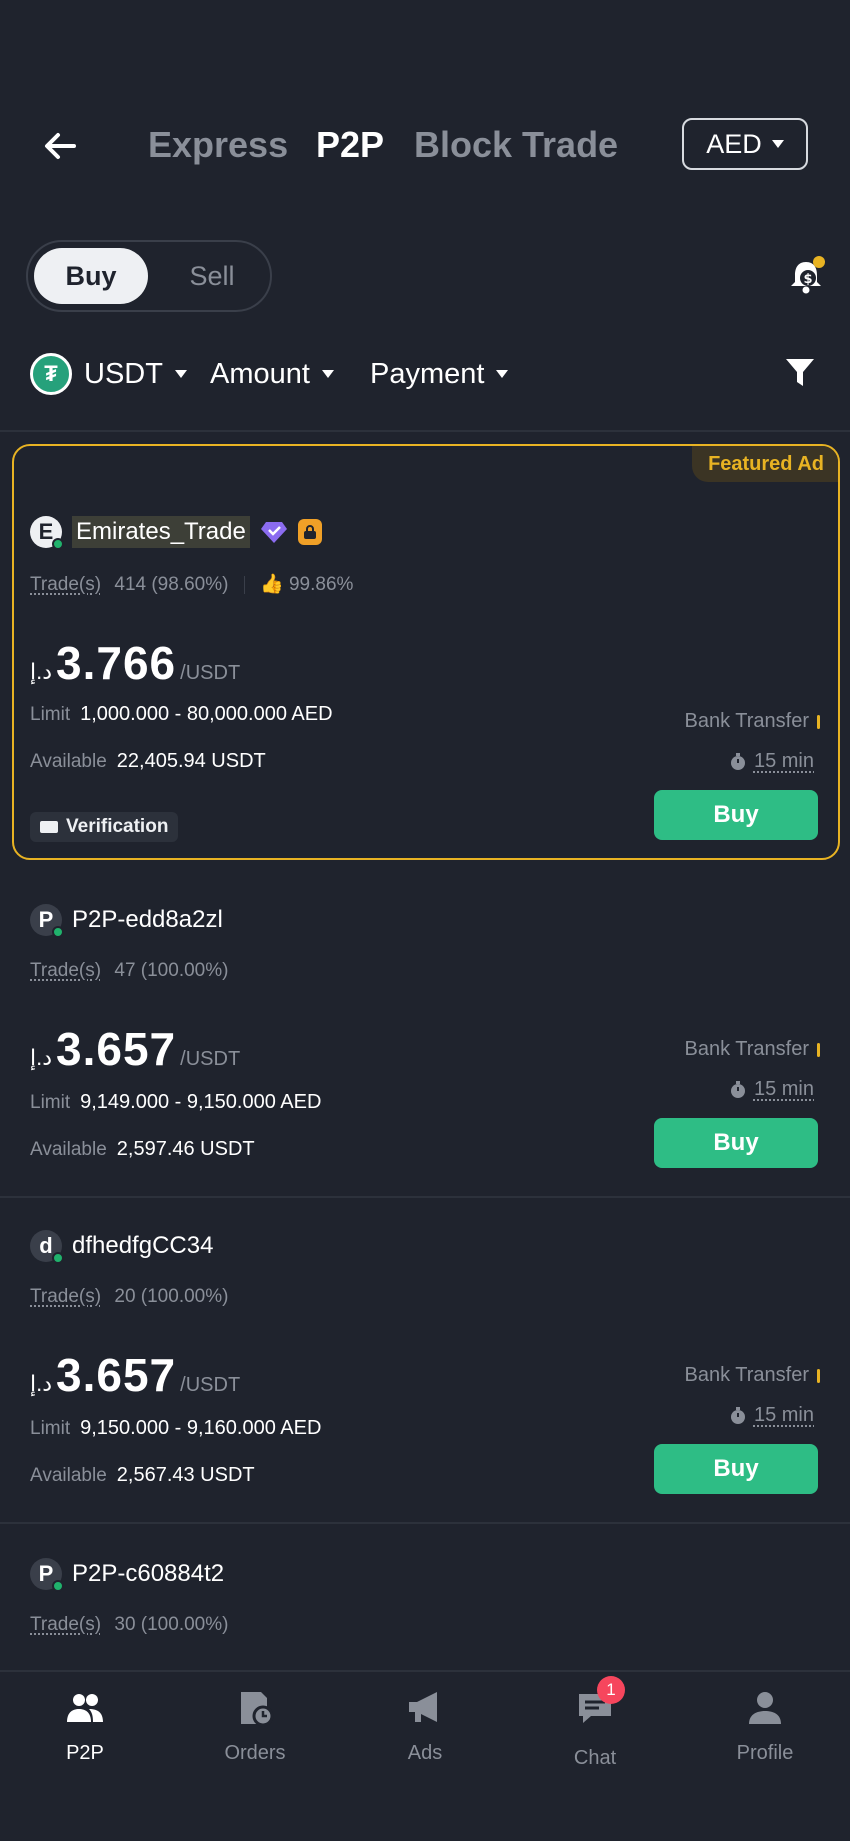 Image resolution: width=850 pixels, height=1841 pixels. Describe the element at coordinates (201, 1102) in the screenshot. I see `limit-value: 9,149.000 - 9,150.000 AED` at that location.